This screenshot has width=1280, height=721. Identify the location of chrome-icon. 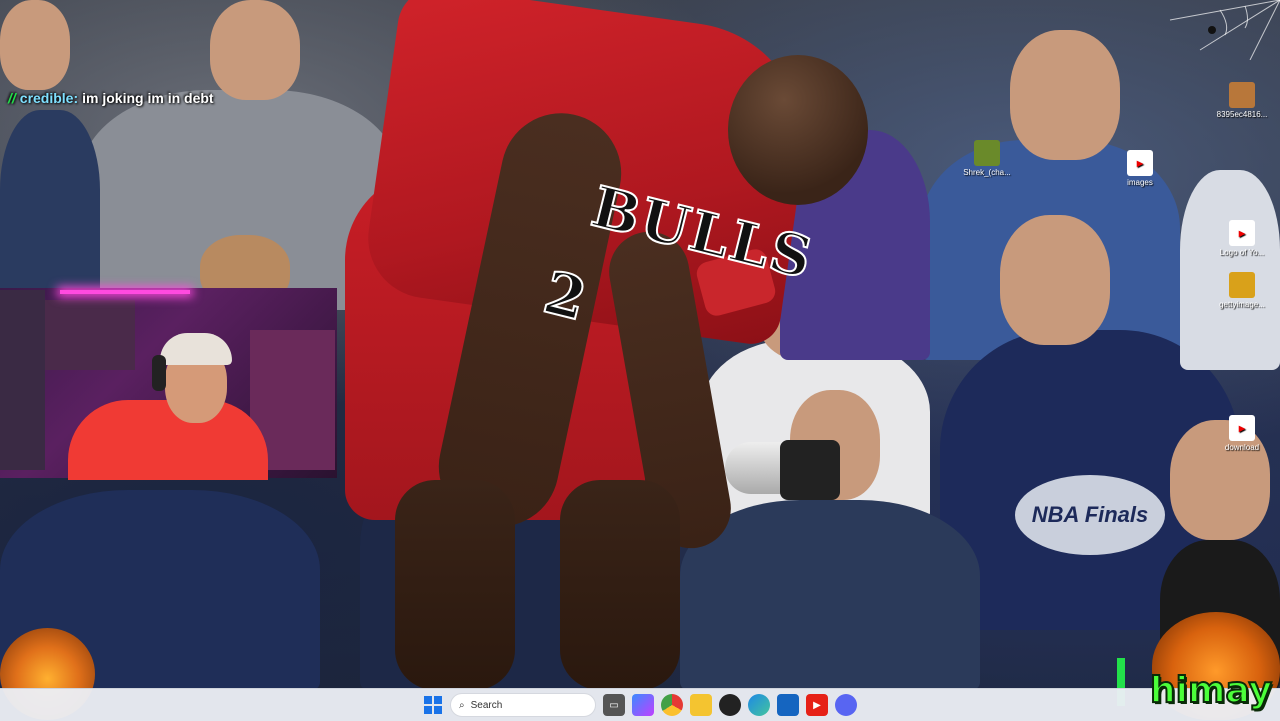
(672, 705).